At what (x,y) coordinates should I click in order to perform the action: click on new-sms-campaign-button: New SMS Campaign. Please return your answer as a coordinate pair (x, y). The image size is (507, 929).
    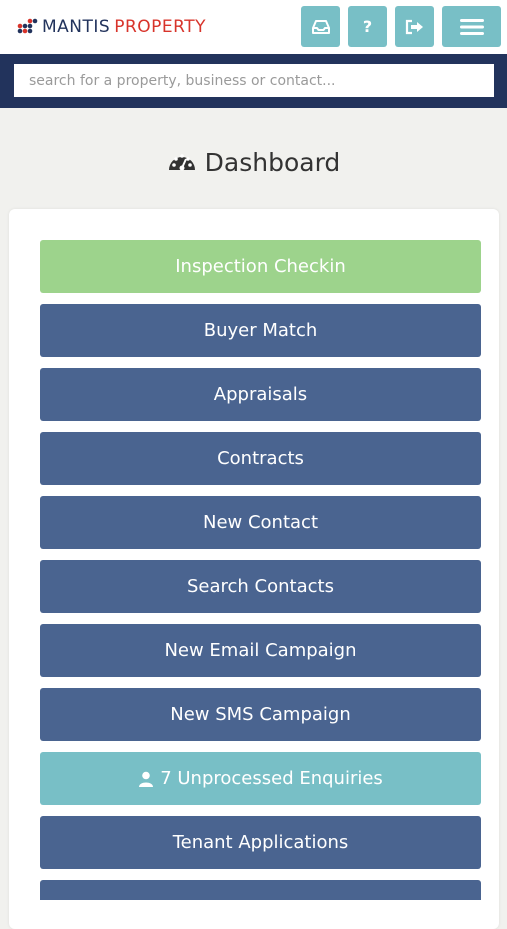
    Looking at the image, I should click on (260, 714).